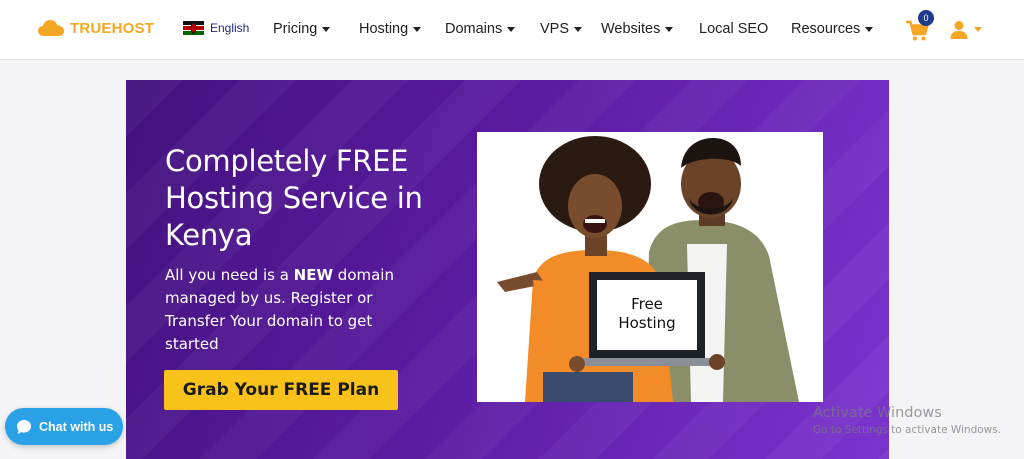 This screenshot has height=459, width=1024. What do you see at coordinates (826, 29) in the screenshot?
I see `nav-resources-label: Resources` at bounding box center [826, 29].